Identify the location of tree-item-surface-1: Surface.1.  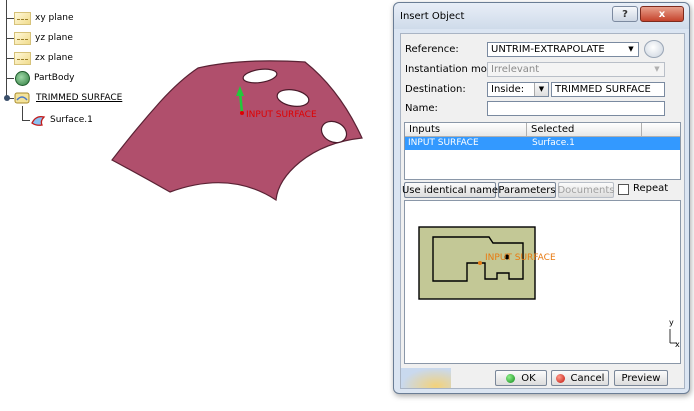
(61, 120).